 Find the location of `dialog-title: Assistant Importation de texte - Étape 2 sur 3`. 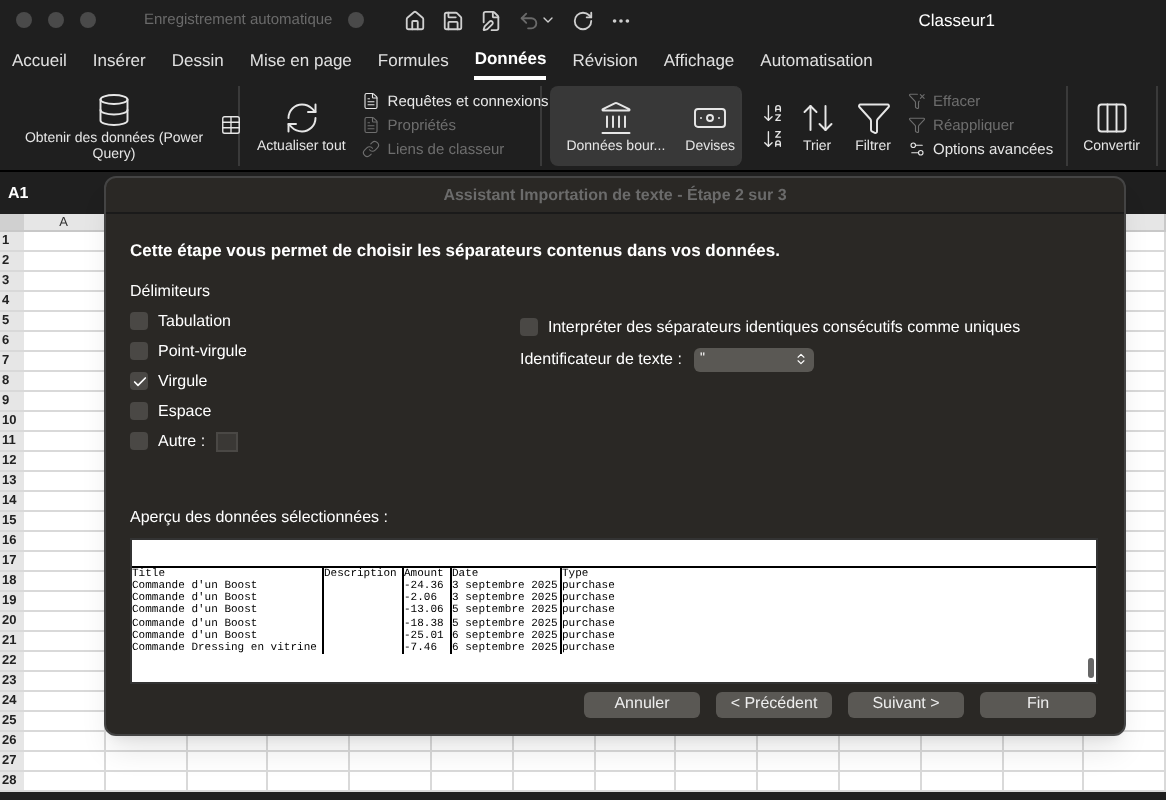

dialog-title: Assistant Importation de texte - Étape 2 sur 3 is located at coordinates (615, 195).